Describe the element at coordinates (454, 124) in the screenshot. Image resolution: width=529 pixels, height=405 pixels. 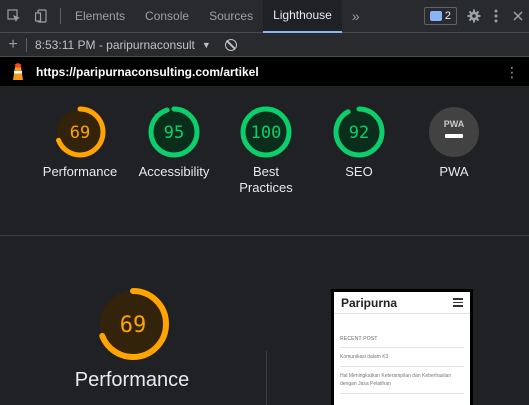
I see `pwa-badge-text: PWA` at that location.